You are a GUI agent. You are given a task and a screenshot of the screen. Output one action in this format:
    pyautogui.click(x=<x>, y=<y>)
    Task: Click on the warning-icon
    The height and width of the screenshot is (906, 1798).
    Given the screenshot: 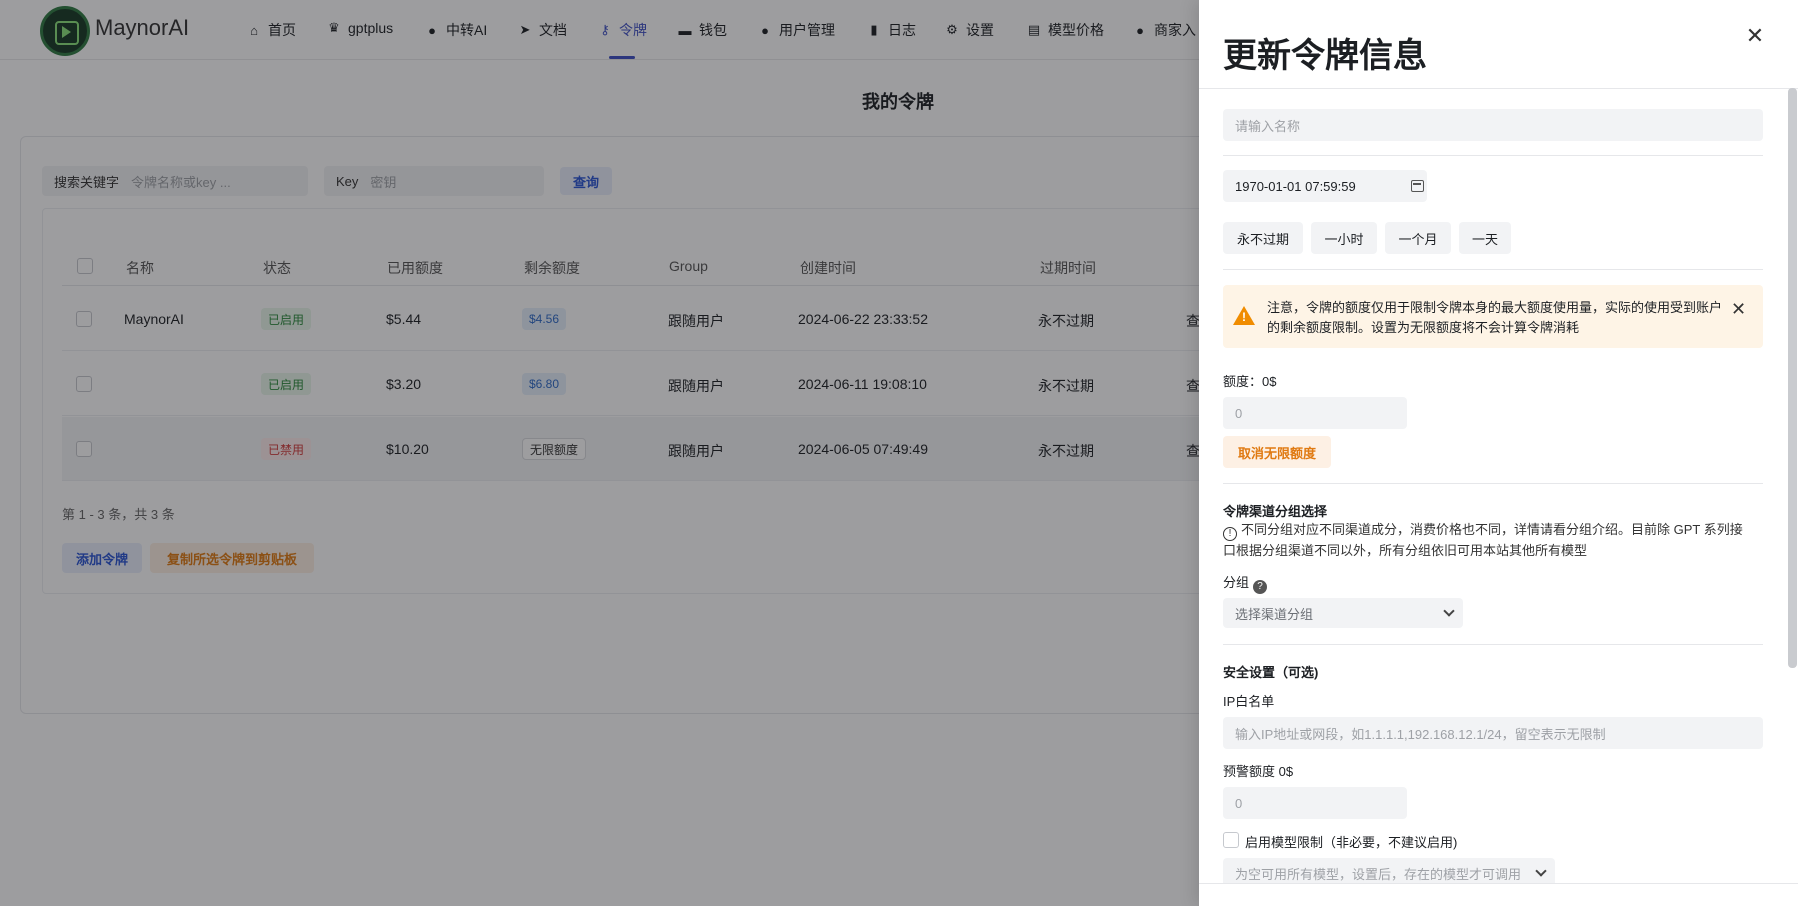 What is the action you would take?
    pyautogui.click(x=1244, y=315)
    